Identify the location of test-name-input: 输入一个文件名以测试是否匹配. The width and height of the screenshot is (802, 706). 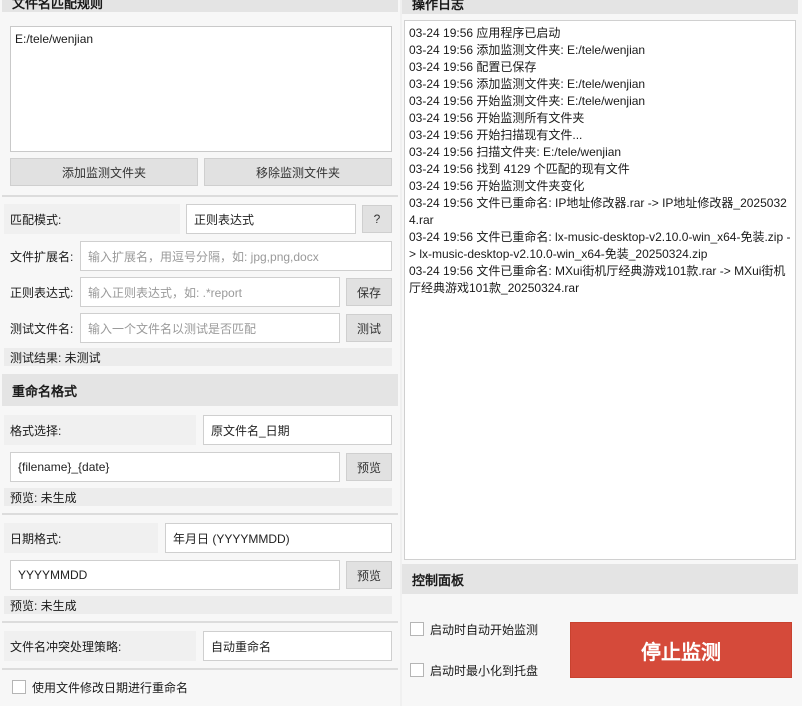
(210, 328).